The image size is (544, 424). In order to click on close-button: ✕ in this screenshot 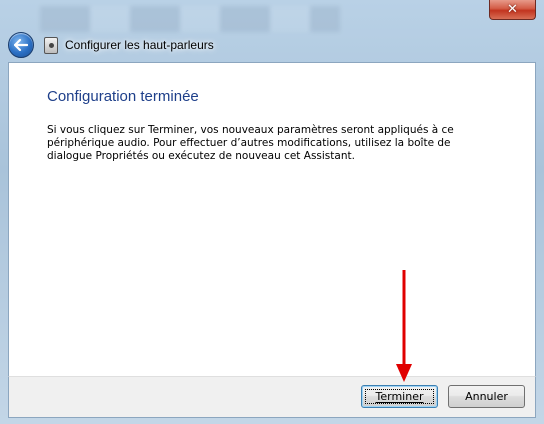, I will do `click(512, 10)`.